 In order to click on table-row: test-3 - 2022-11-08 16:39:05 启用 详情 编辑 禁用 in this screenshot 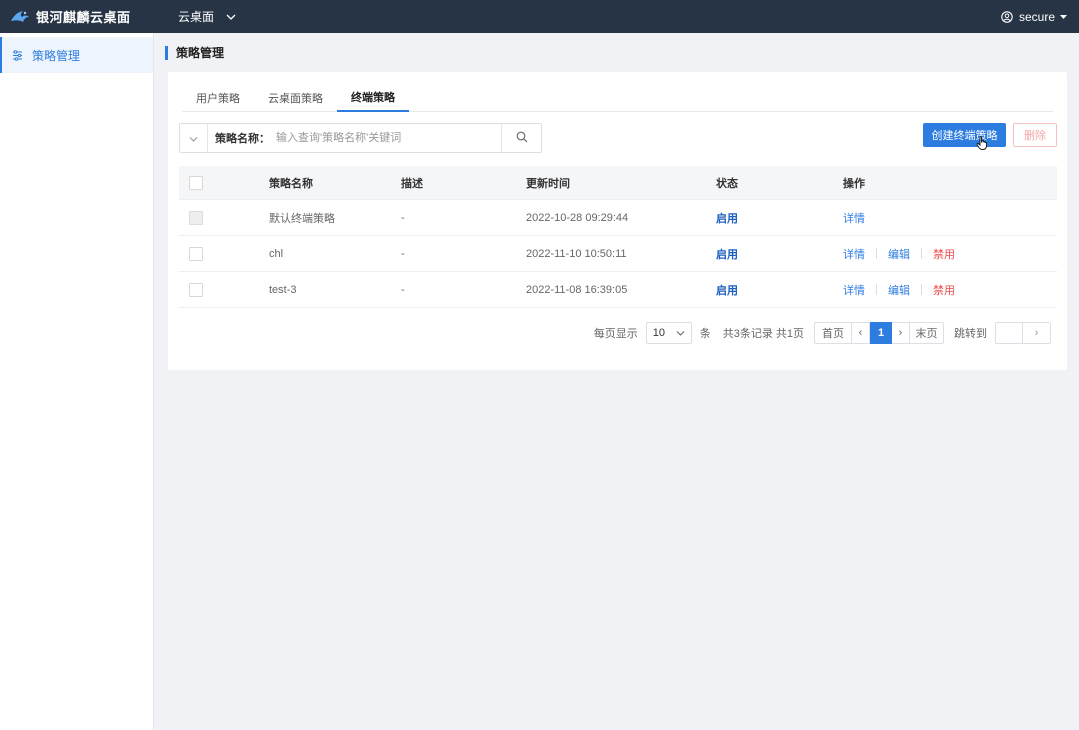, I will do `click(618, 290)`.